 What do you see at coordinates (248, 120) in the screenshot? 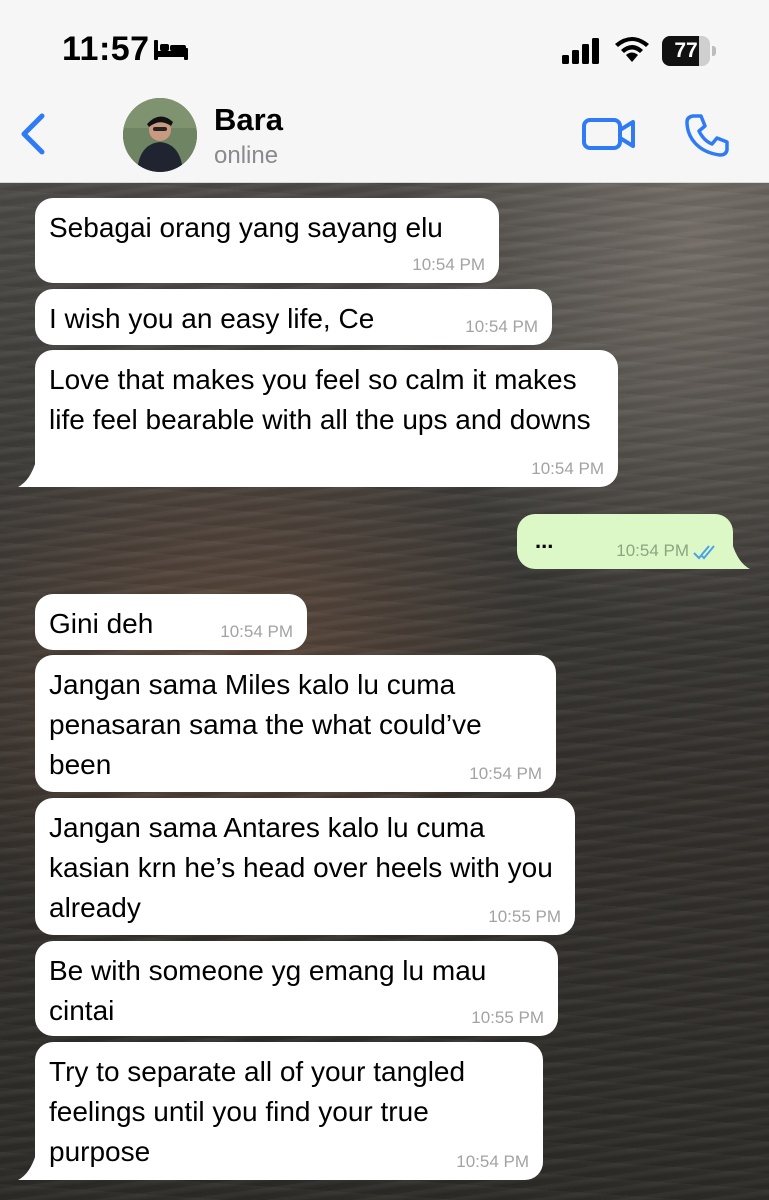
I see `contact-name: Bara` at bounding box center [248, 120].